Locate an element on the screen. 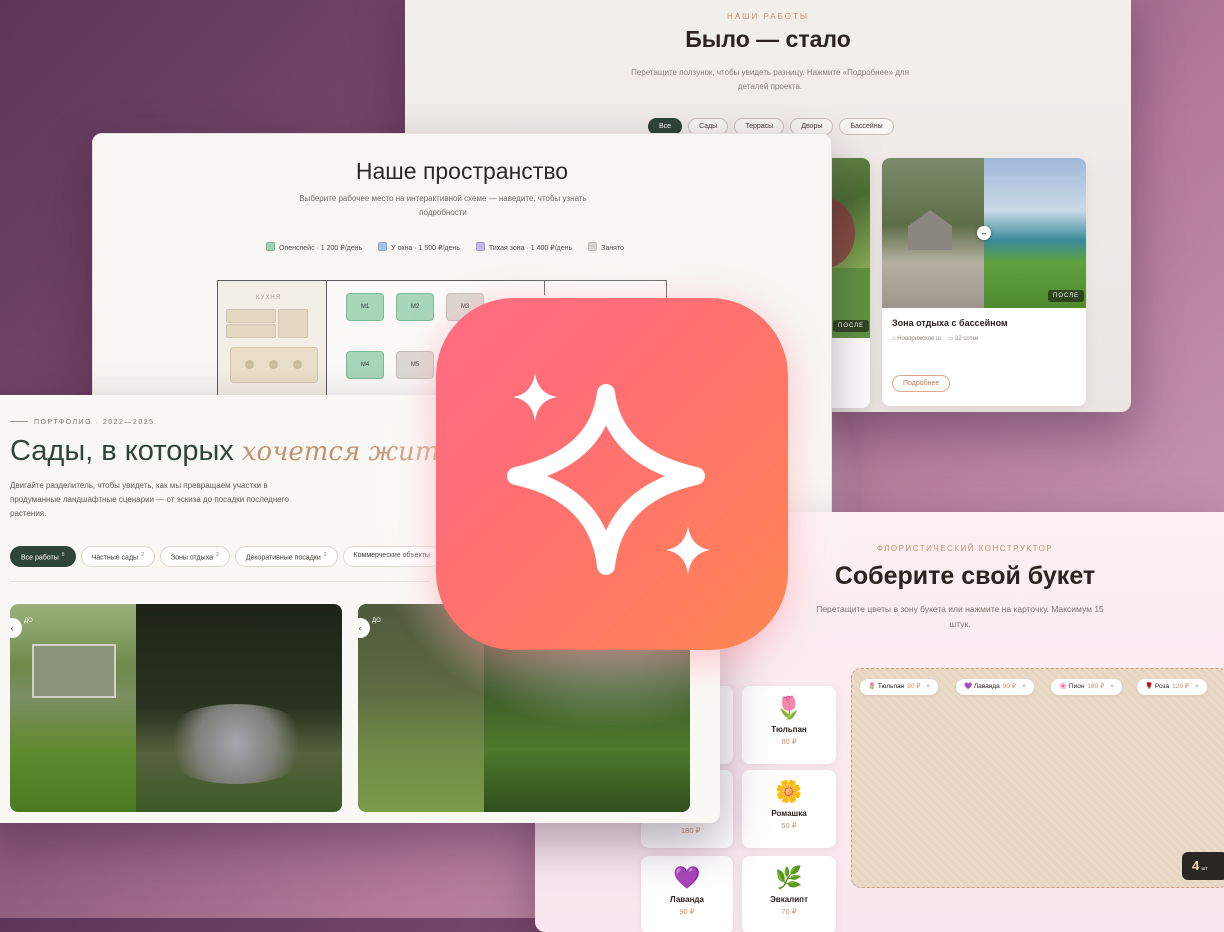  project-area: 32 сотки is located at coordinates (967, 339).